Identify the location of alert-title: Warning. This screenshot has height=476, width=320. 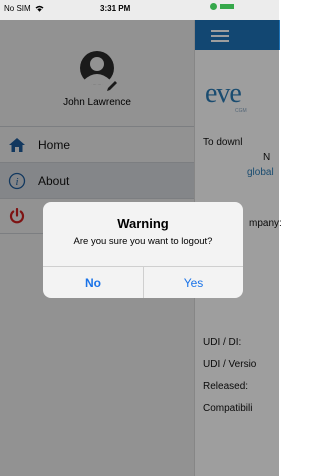
(143, 223).